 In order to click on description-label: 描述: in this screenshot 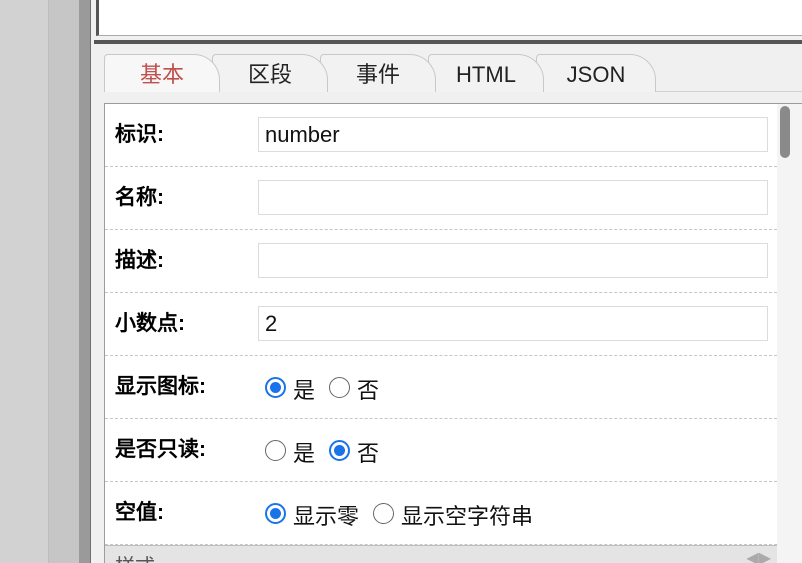, I will do `click(139, 260)`.